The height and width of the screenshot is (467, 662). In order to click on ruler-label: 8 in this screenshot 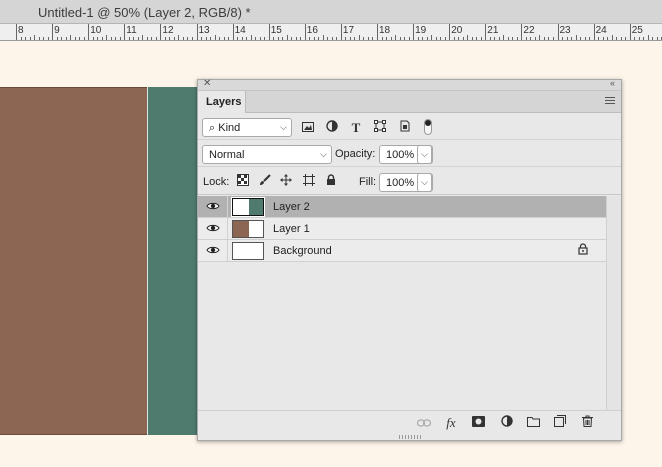, I will do `click(21, 30)`.